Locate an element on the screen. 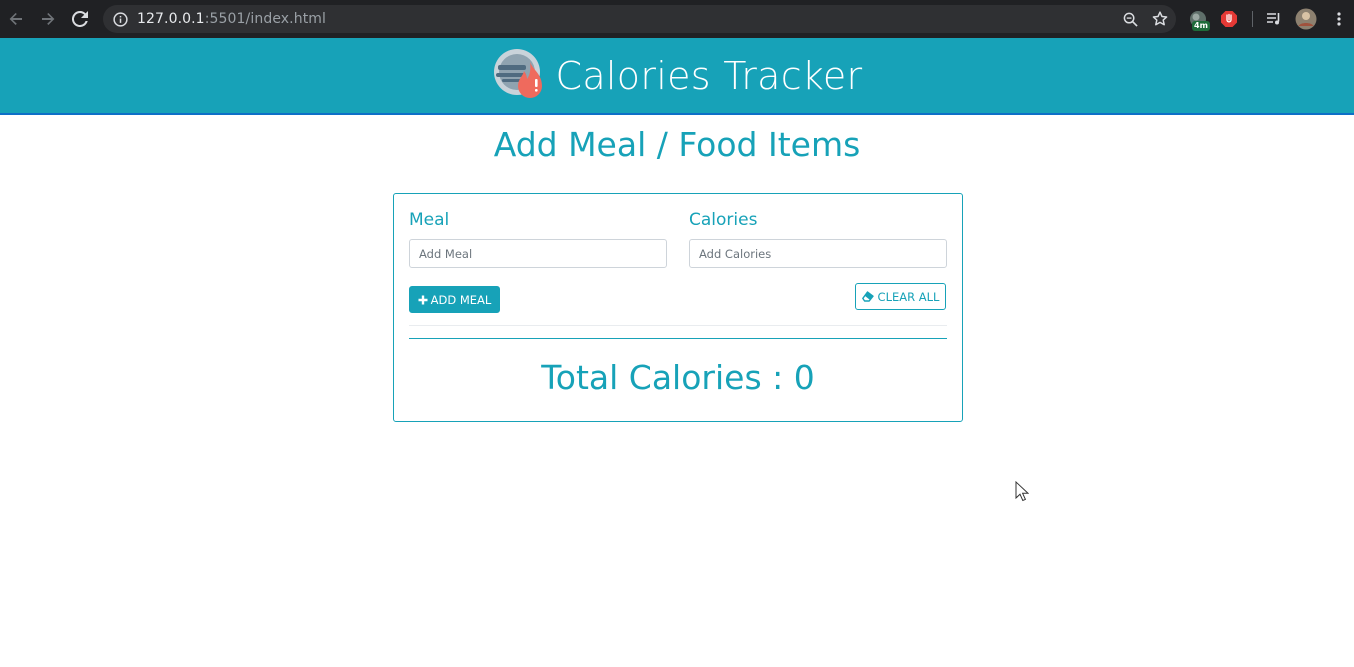 Image resolution: width=1354 pixels, height=667 pixels. menu-button is located at coordinates (1339, 19).